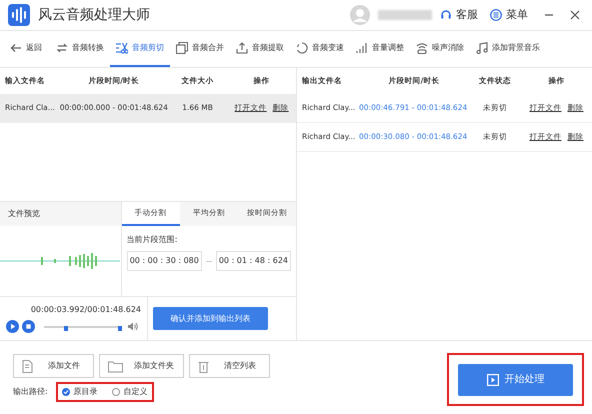 The width and height of the screenshot is (592, 414). Describe the element at coordinates (492, 380) in the screenshot. I see `play-square-icon` at that location.